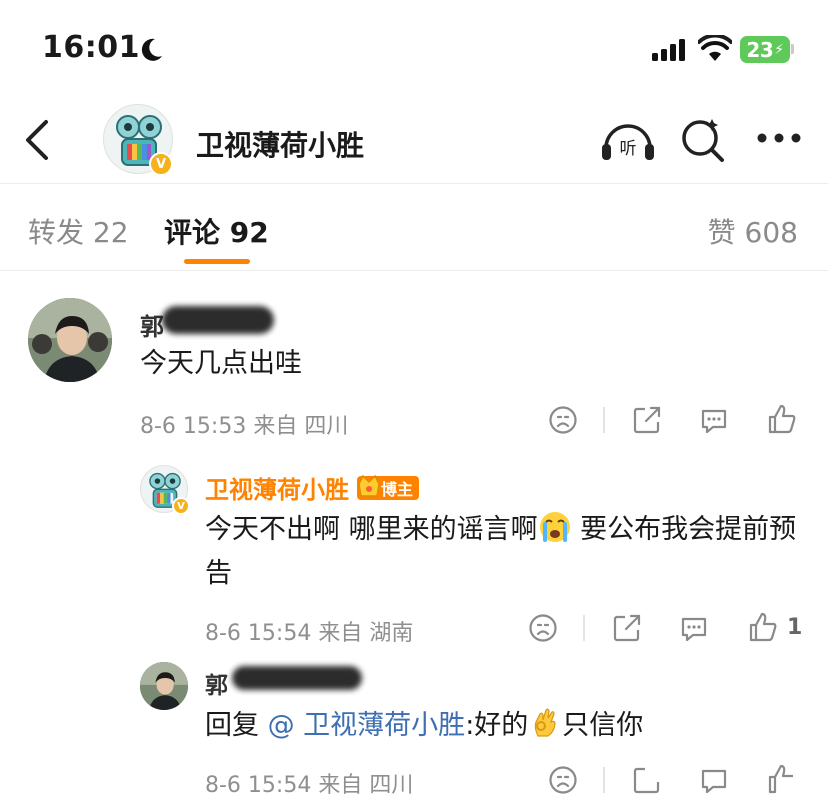 Image resolution: width=828 pixels, height=809 pixels. Describe the element at coordinates (397, 489) in the screenshot. I see `blogger-badge-label: 博主` at that location.